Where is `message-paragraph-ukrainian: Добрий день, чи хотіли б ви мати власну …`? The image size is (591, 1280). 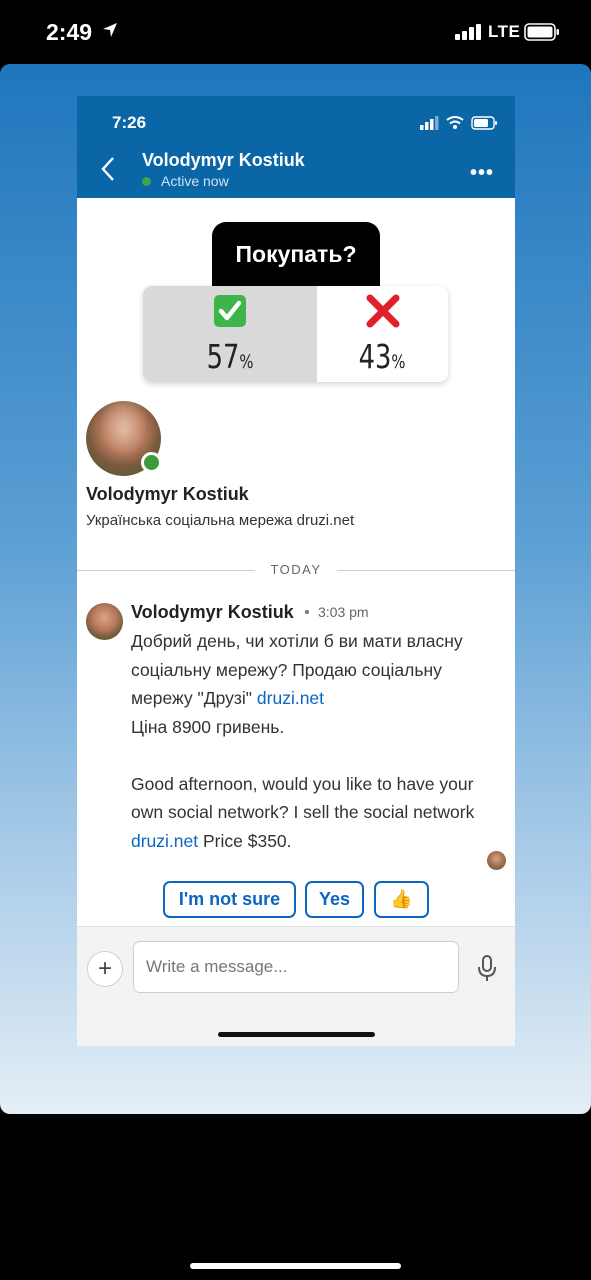
message-paragraph-ukrainian: Добрий день, чи хотіли б ви мати власну … is located at coordinates (316, 684).